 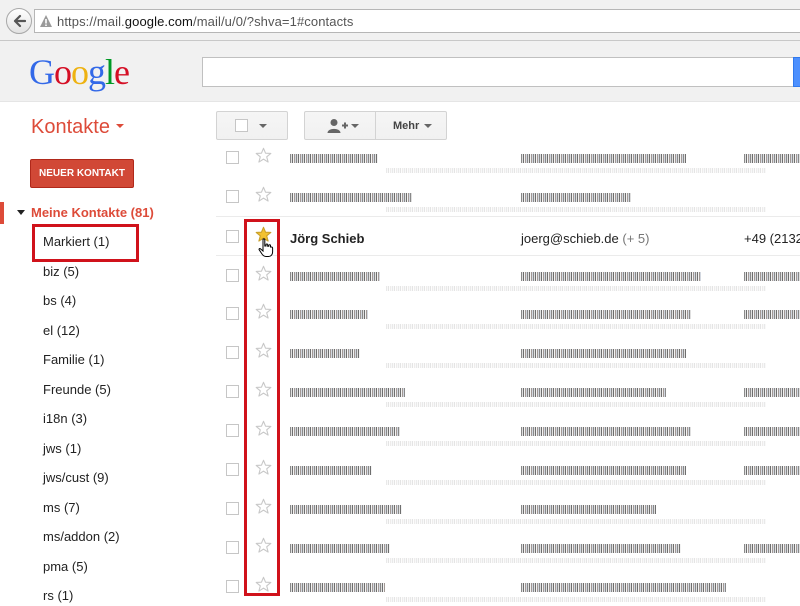 I want to click on new-contact-button: NEUER KONTAKT, so click(x=82, y=173).